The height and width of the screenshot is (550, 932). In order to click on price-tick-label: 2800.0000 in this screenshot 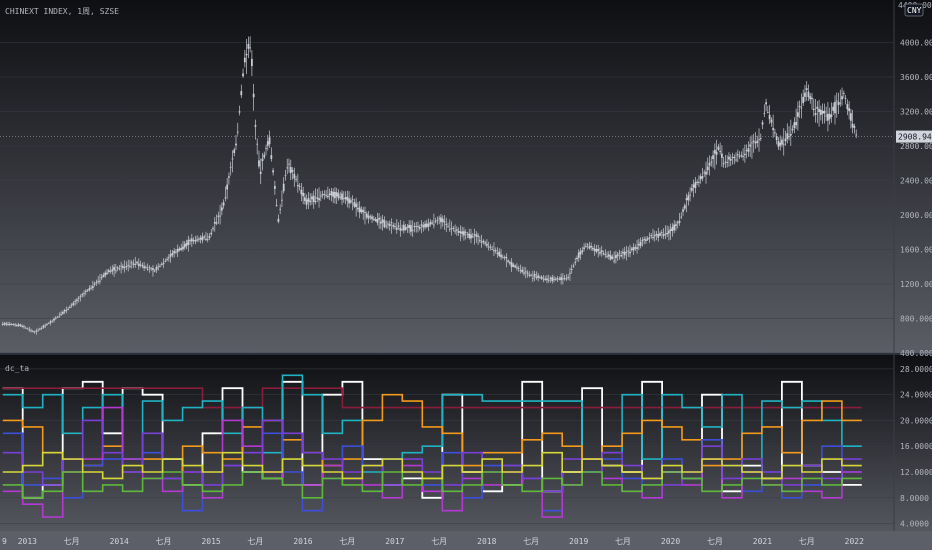, I will do `click(916, 146)`.